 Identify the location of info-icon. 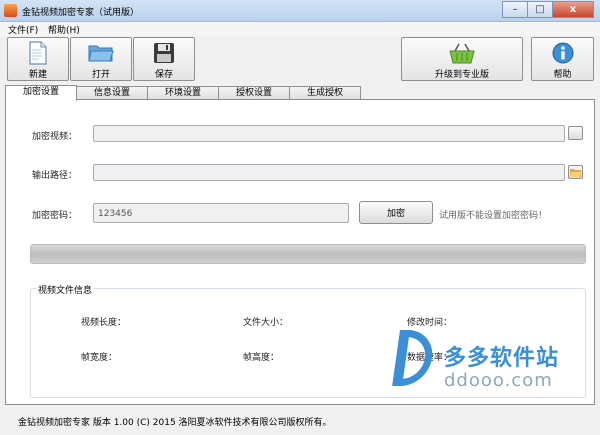
(563, 52).